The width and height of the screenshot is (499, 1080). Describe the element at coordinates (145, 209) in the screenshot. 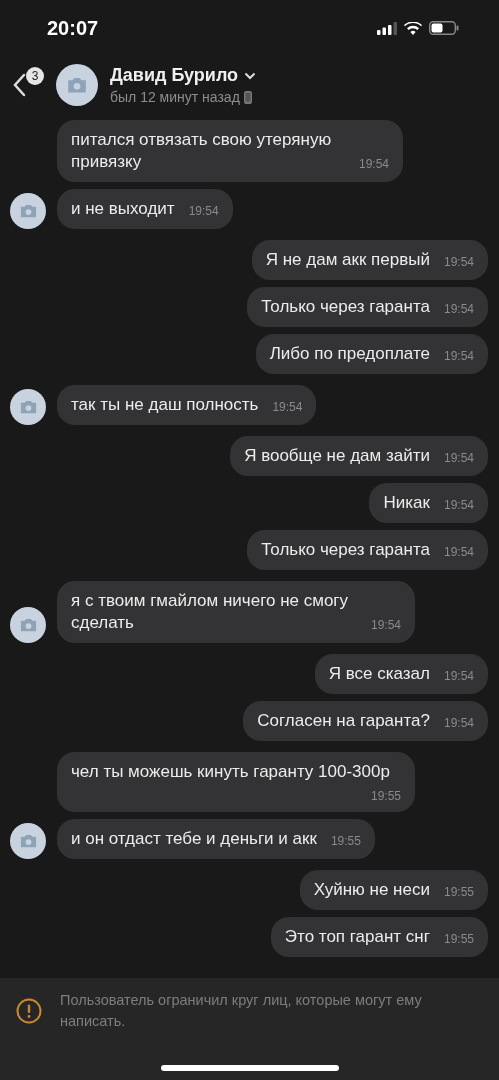

I see `incoming-message: и не выходит 19:54` at that location.